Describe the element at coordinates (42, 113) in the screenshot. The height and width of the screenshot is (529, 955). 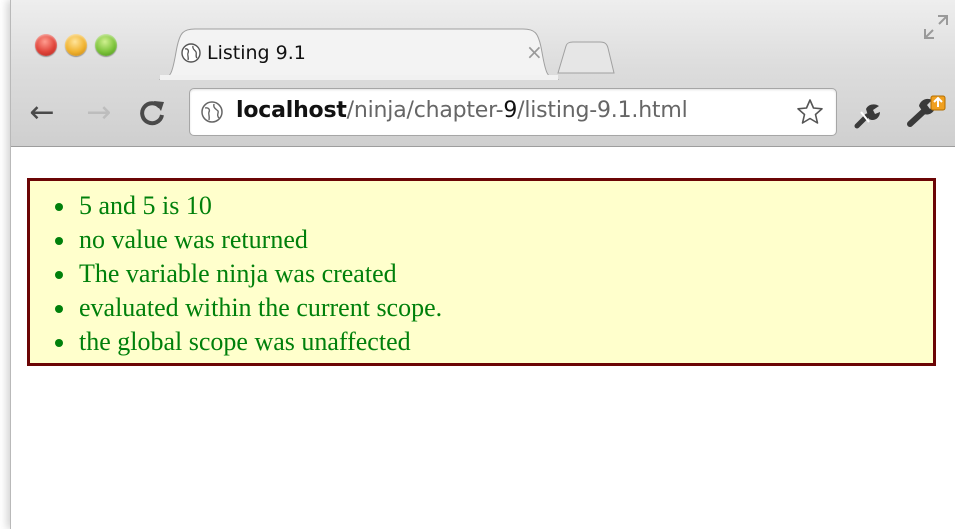
I see `back-button: ←` at that location.